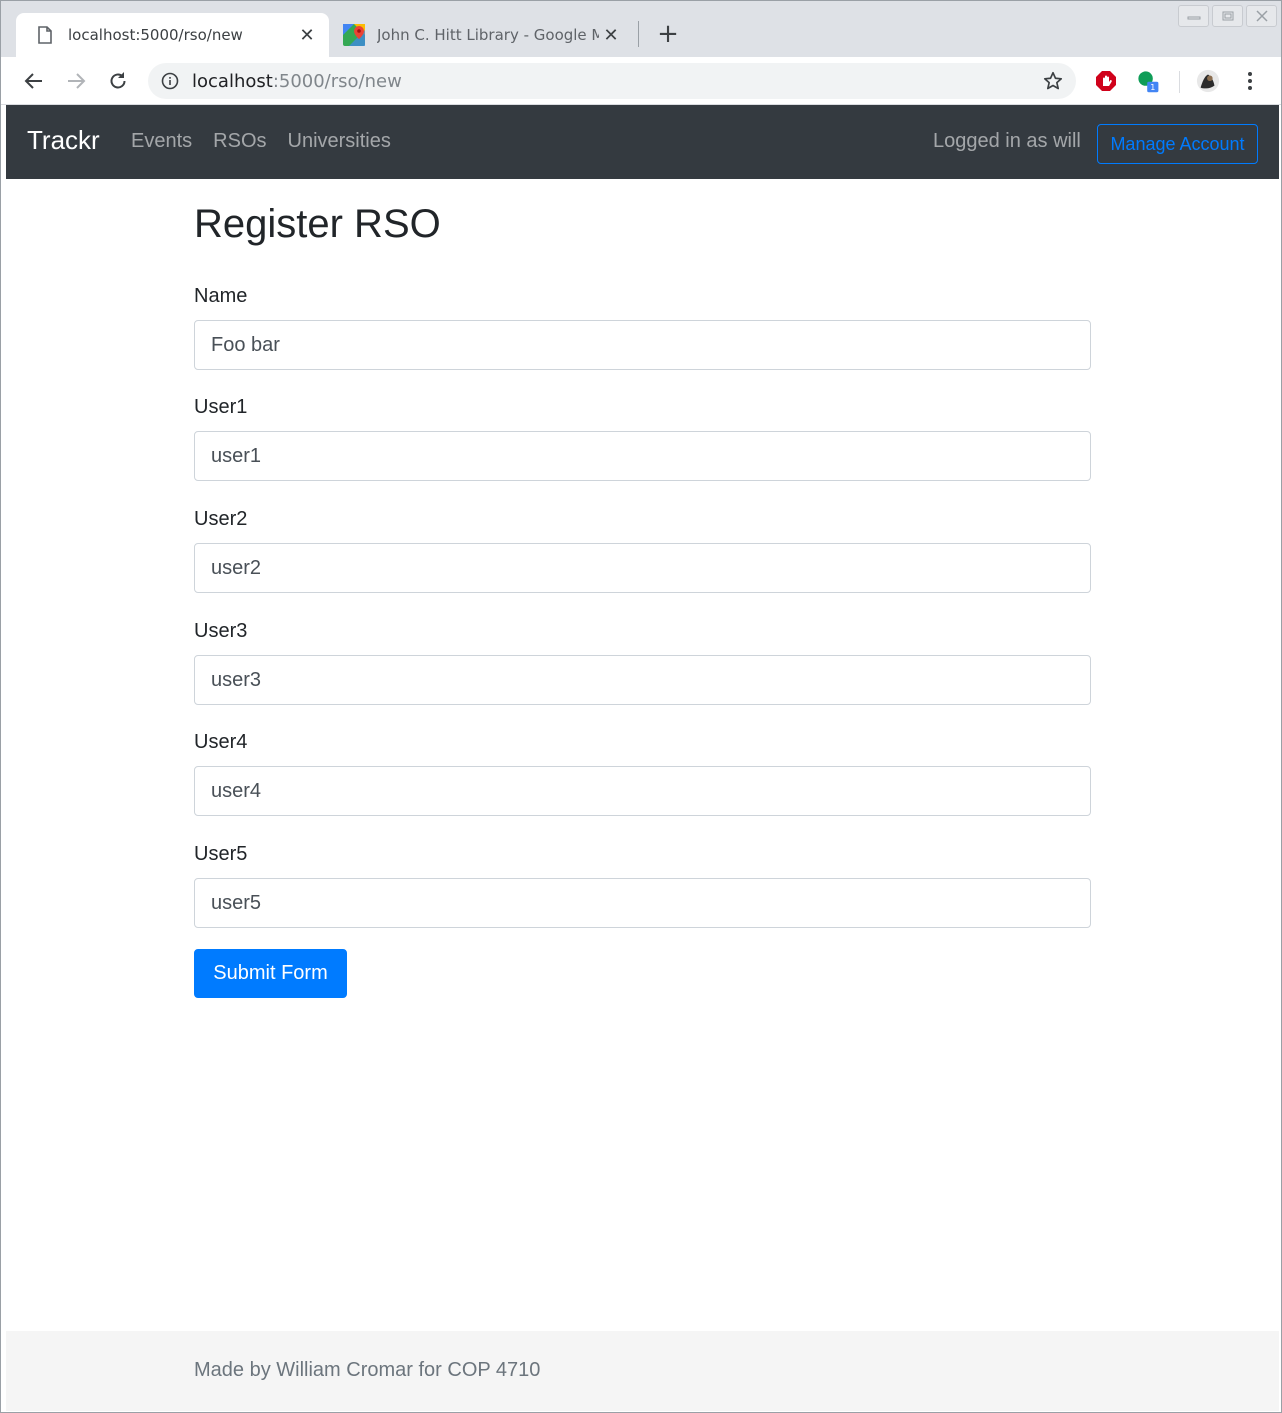  I want to click on nav-link-events: Events, so click(161, 141).